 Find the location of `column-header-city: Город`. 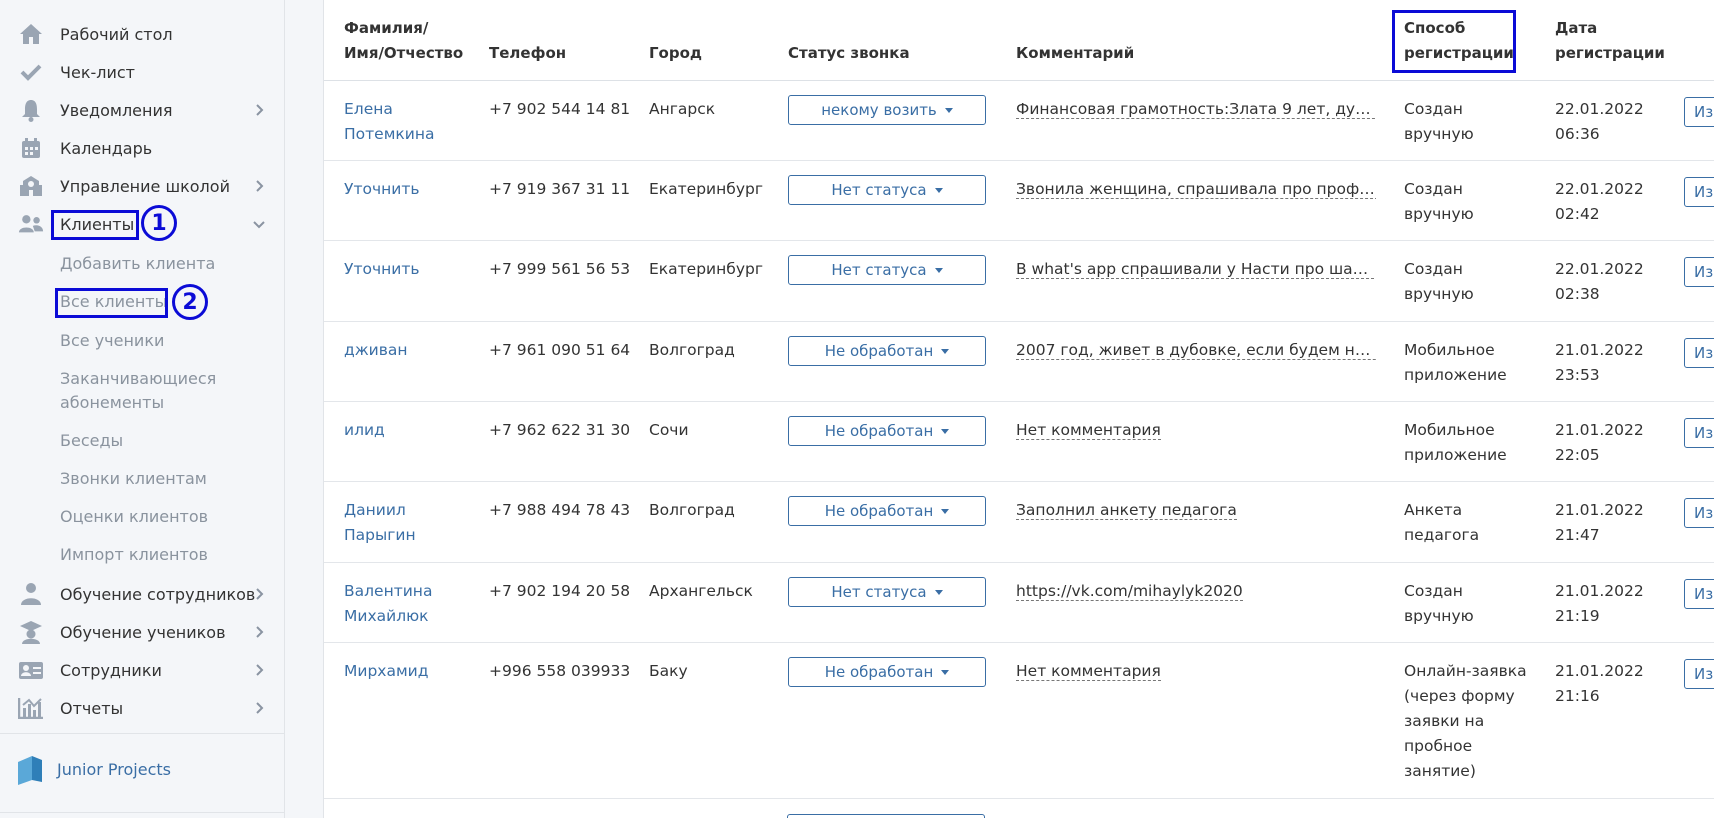

column-header-city: Город is located at coordinates (675, 53).